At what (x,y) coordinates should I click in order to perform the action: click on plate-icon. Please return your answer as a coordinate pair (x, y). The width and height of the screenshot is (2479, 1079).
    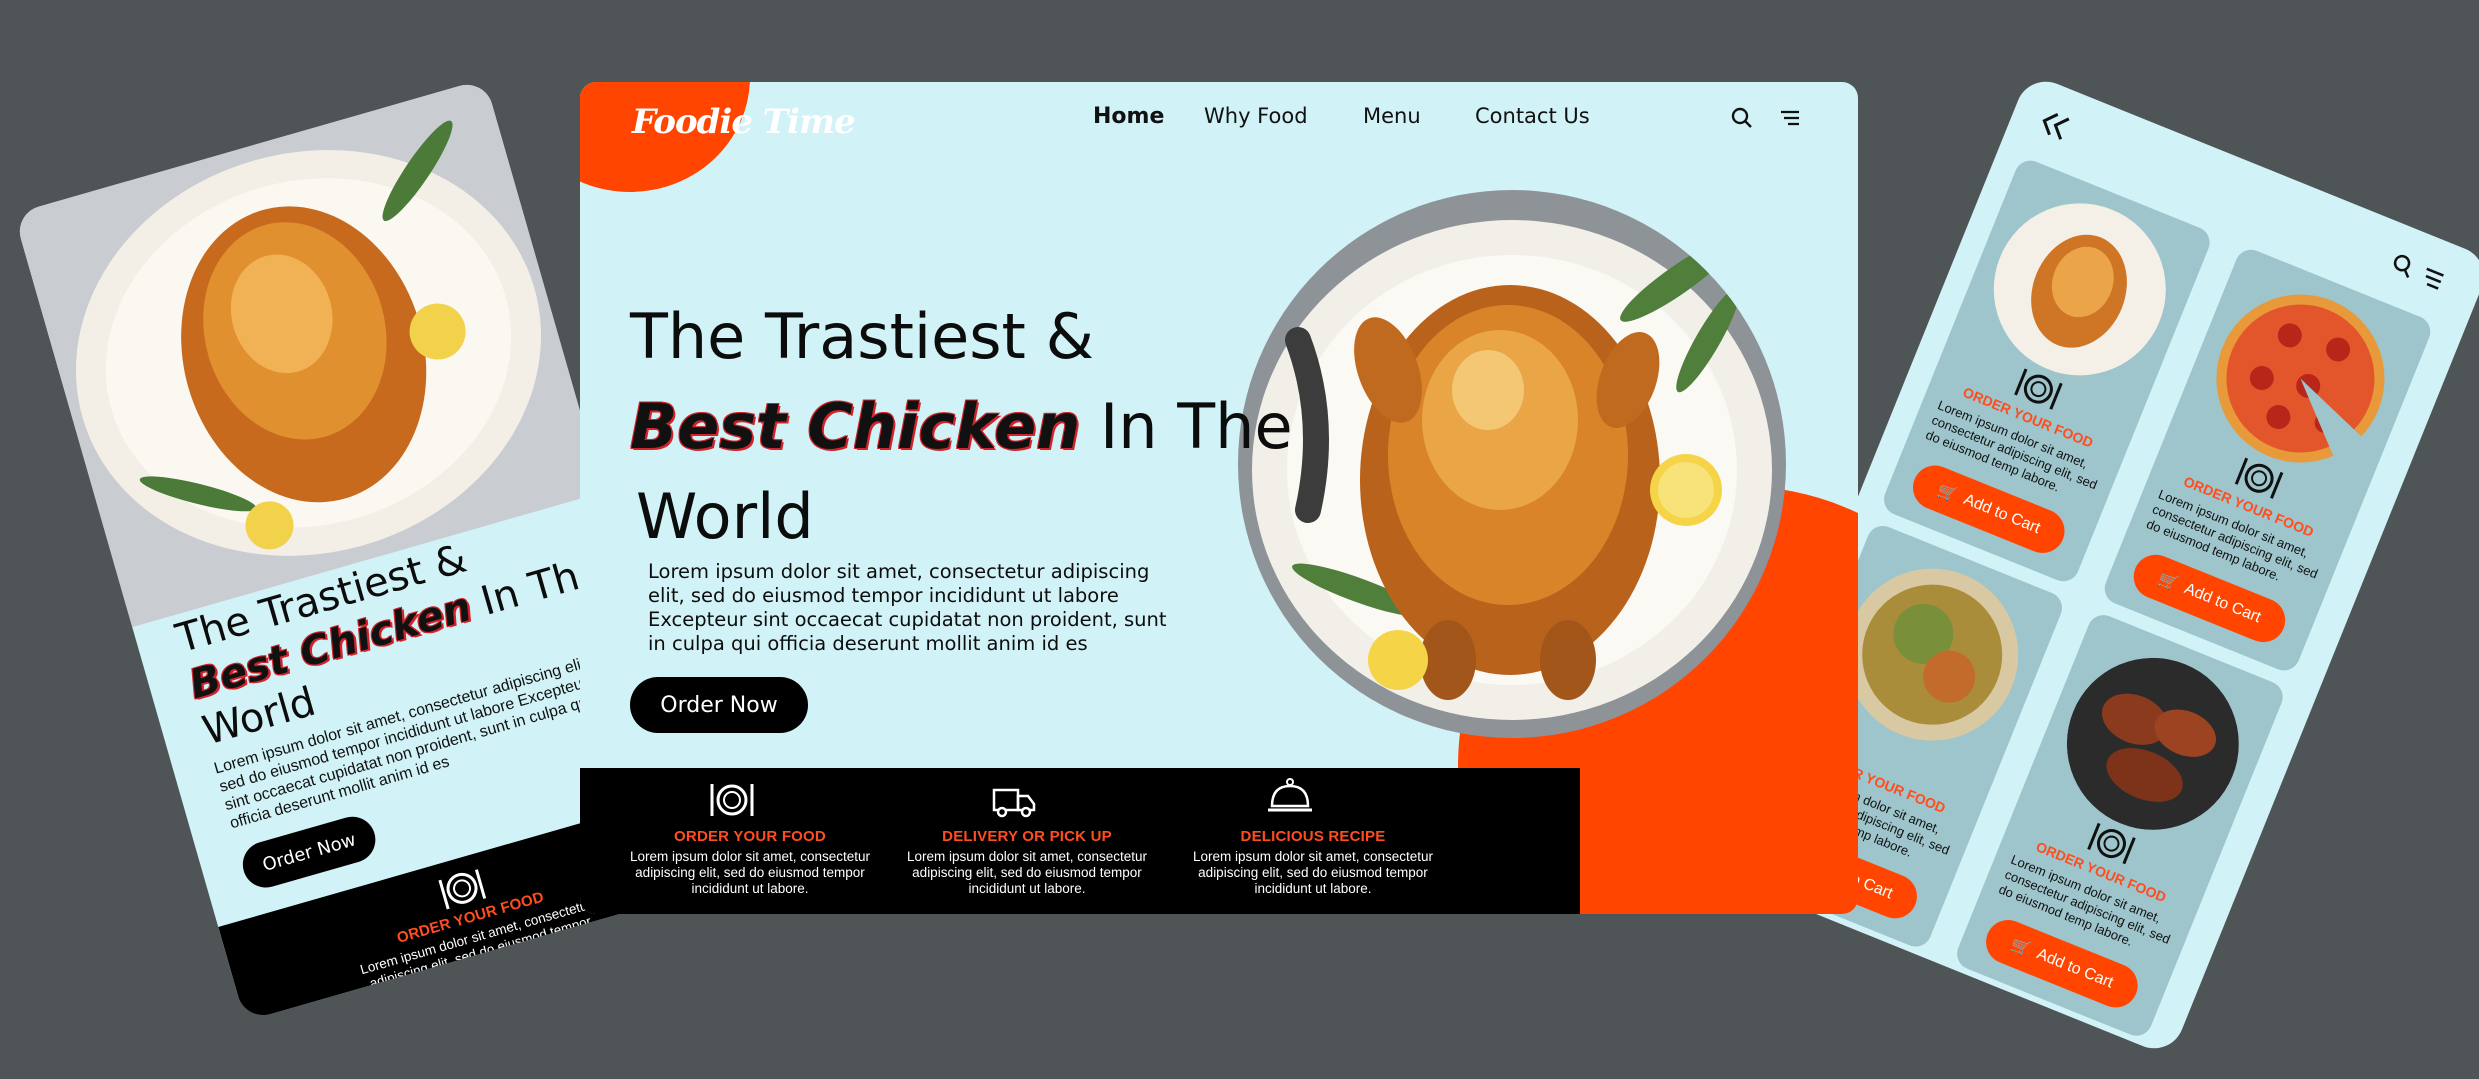
    Looking at the image, I should click on (732, 800).